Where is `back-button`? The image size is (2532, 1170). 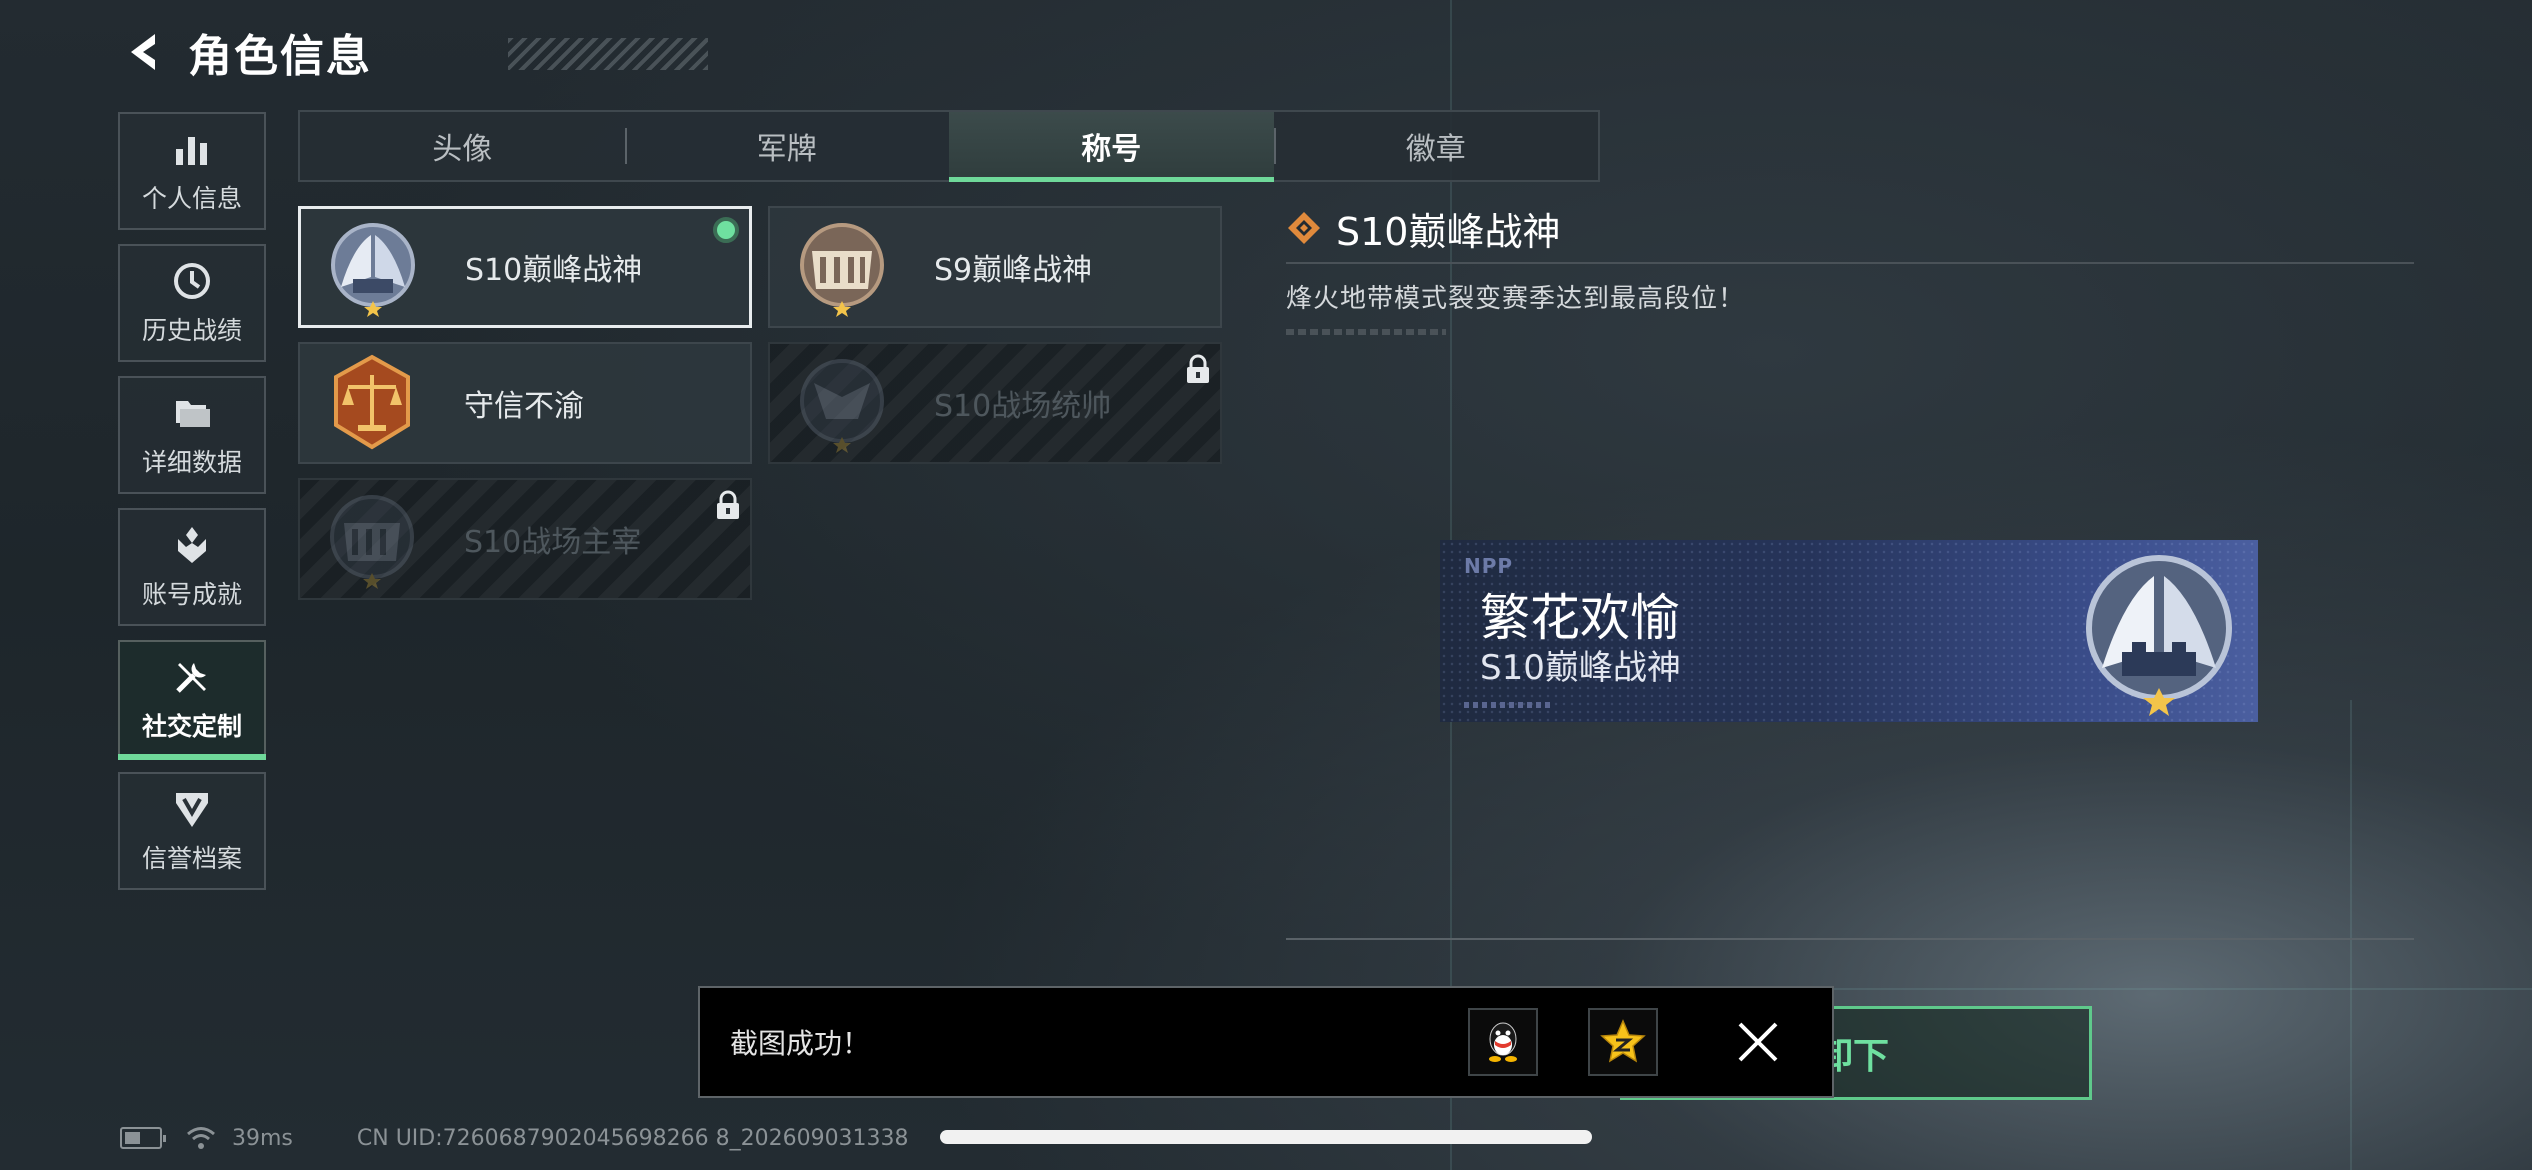 back-button is located at coordinates (143, 52).